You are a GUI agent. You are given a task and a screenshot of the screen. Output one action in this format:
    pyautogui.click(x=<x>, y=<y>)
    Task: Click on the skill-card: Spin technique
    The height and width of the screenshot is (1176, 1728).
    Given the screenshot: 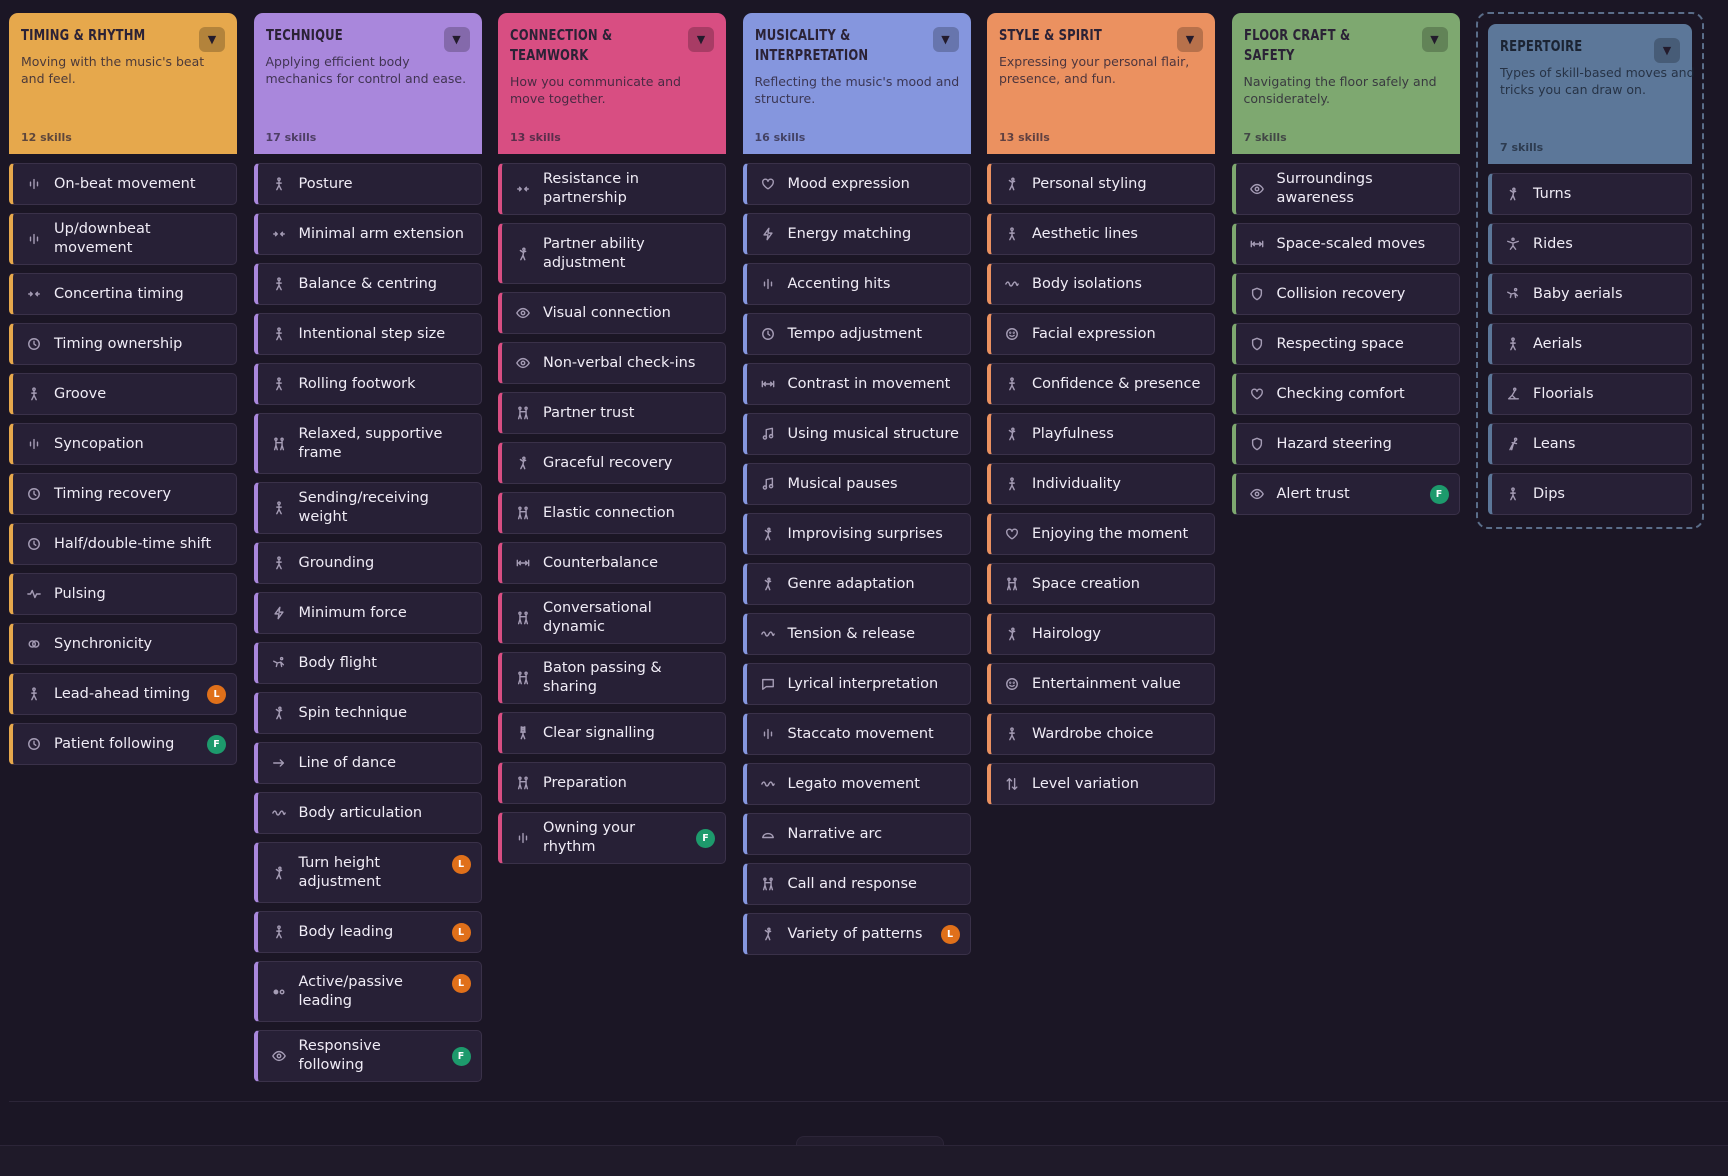 What is the action you would take?
    pyautogui.click(x=367, y=713)
    